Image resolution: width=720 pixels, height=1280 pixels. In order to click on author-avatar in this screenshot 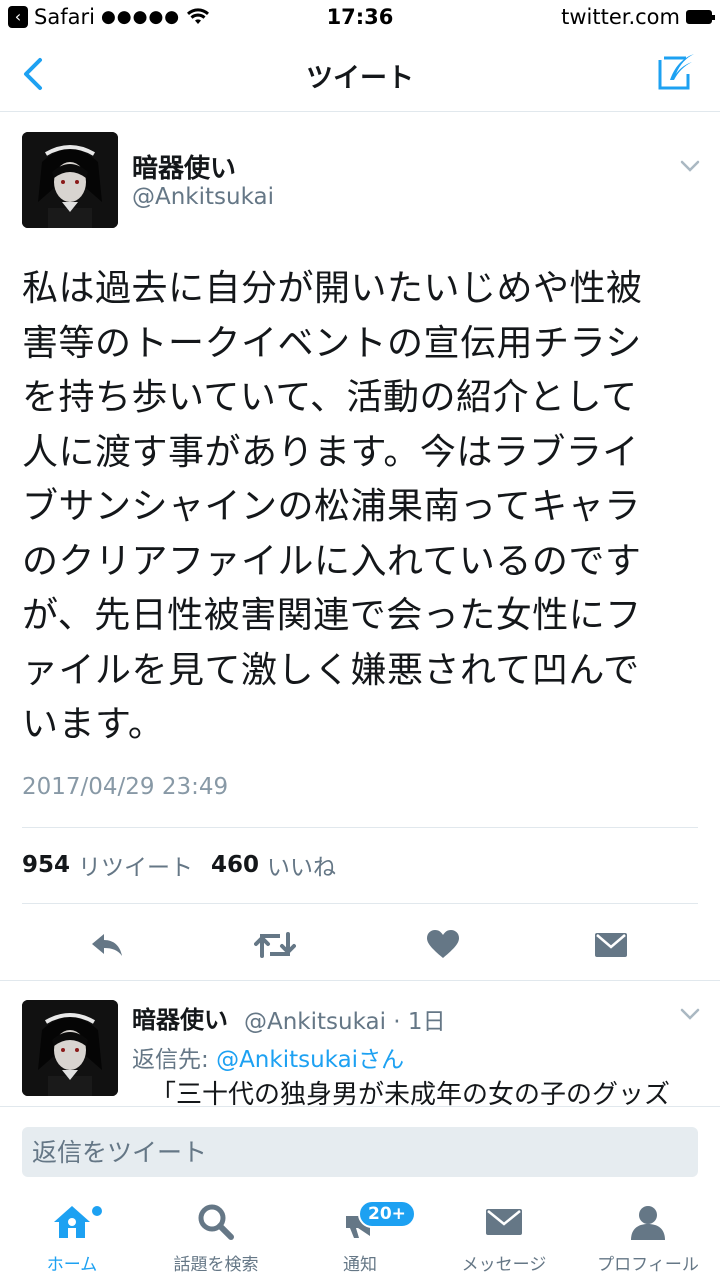, I will do `click(70, 180)`.